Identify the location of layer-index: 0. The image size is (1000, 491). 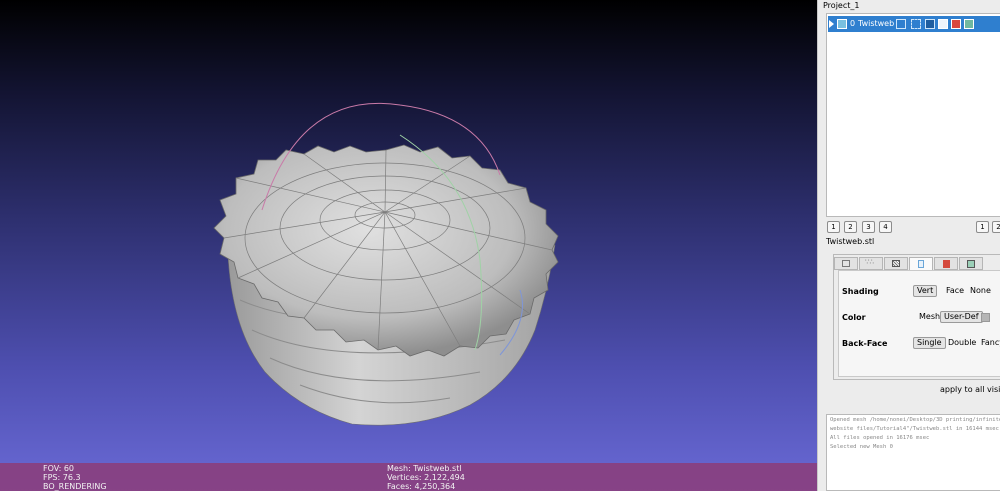
(853, 23).